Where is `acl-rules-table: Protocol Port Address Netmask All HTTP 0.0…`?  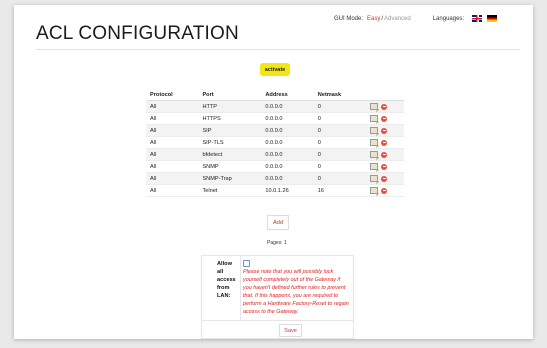 acl-rules-table: Protocol Port Address Netmask All HTTP 0.0… is located at coordinates (275, 143).